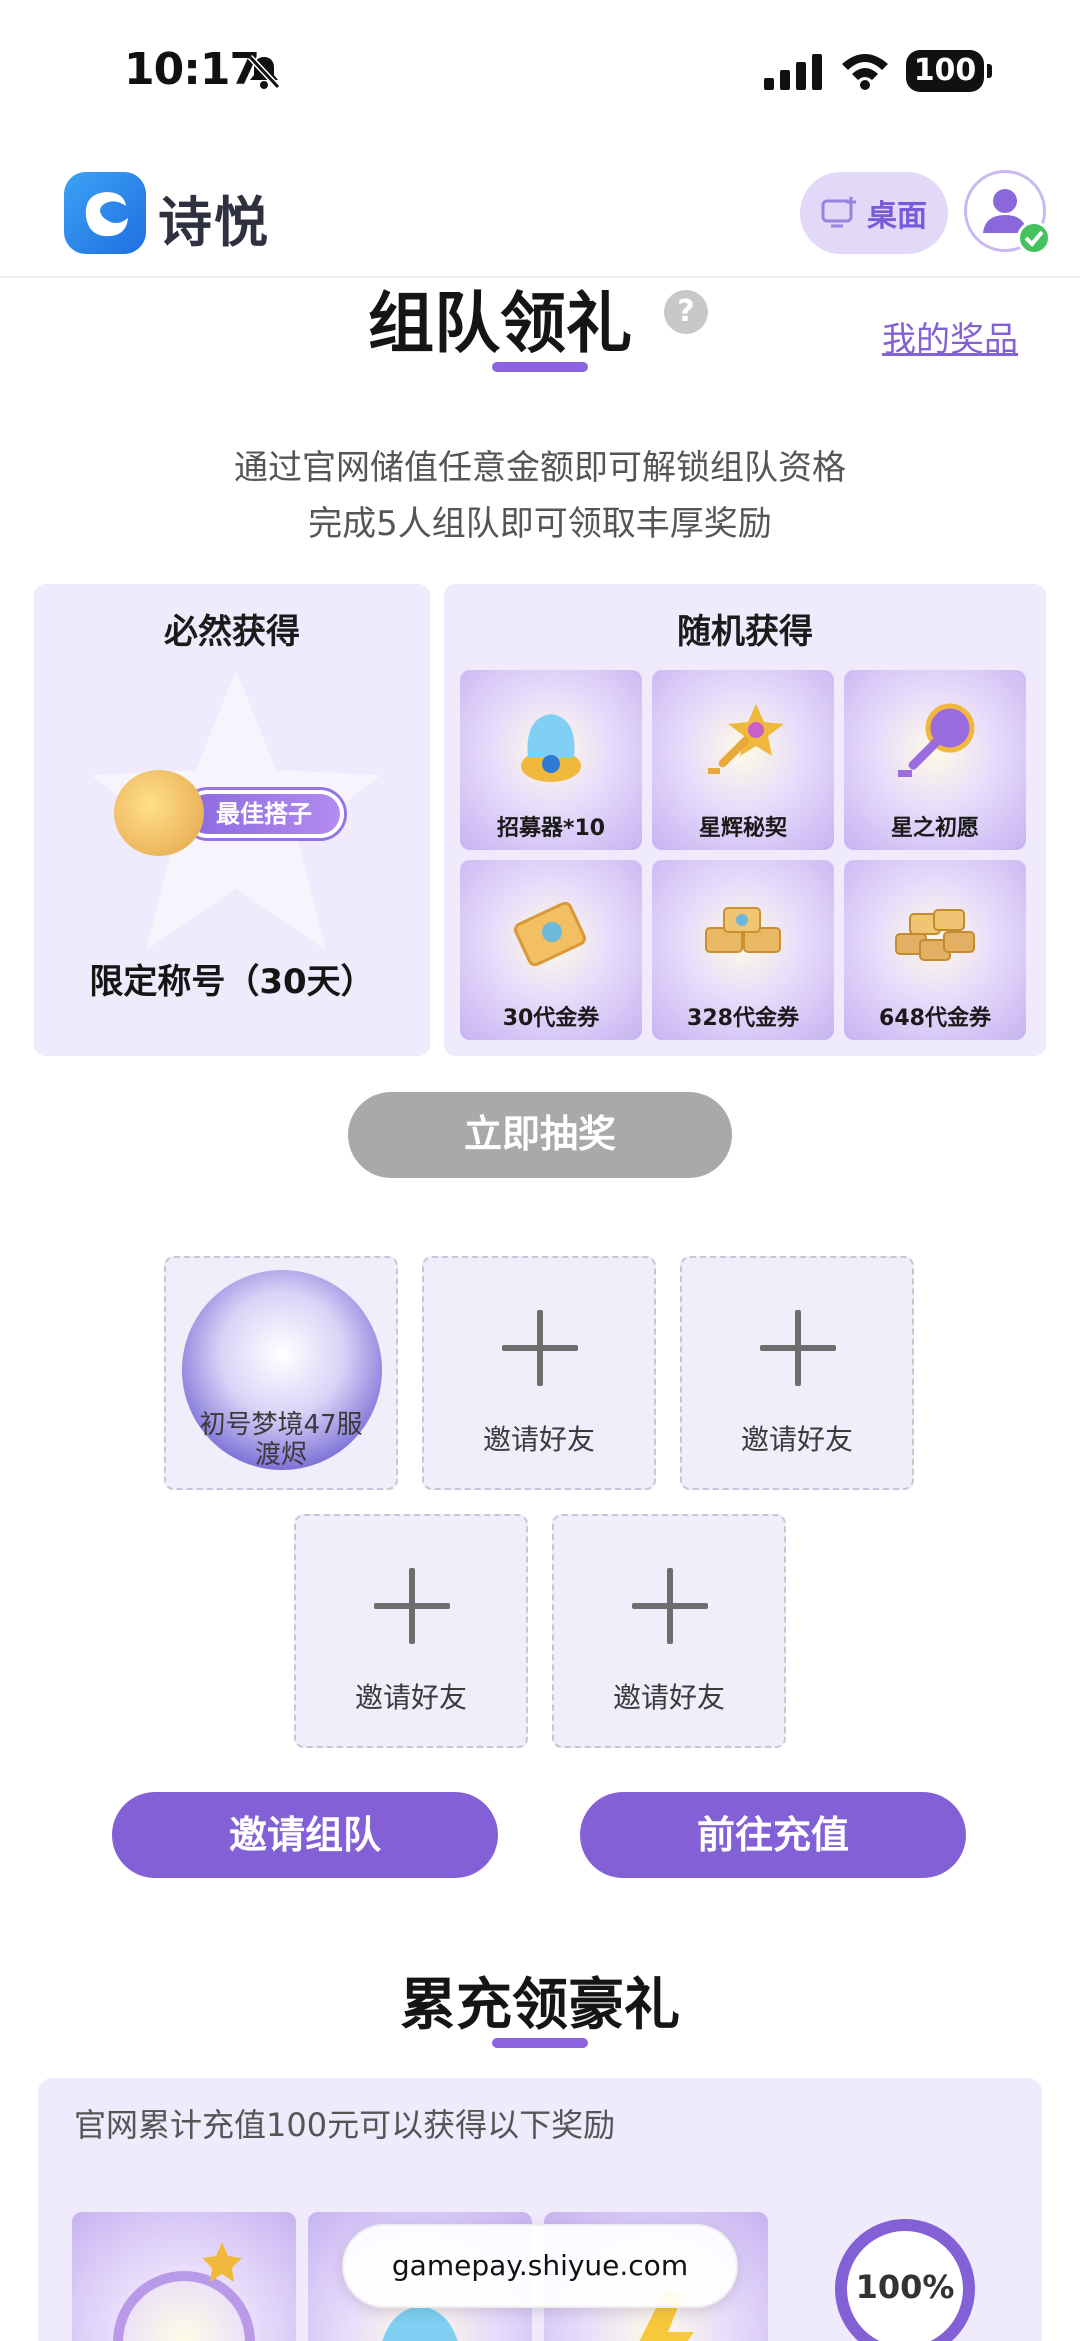  I want to click on logo-icon, so click(105, 213).